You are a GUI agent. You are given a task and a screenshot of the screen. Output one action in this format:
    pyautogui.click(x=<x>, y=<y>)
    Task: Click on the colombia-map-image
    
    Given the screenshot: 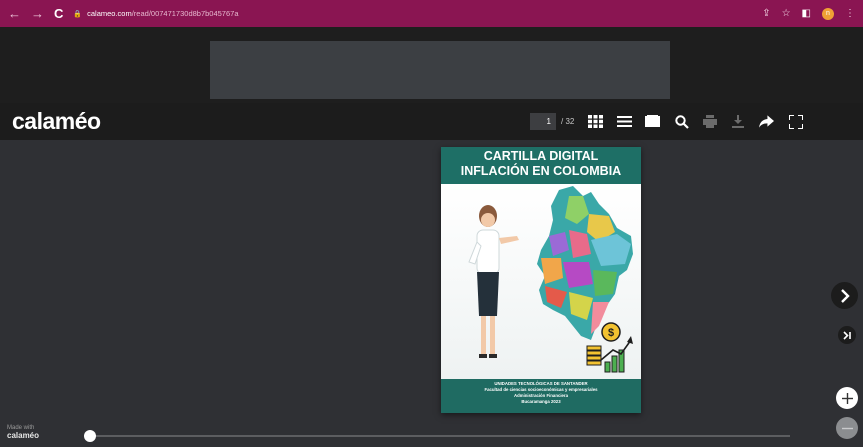 What is the action you would take?
    pyautogui.click(x=585, y=263)
    